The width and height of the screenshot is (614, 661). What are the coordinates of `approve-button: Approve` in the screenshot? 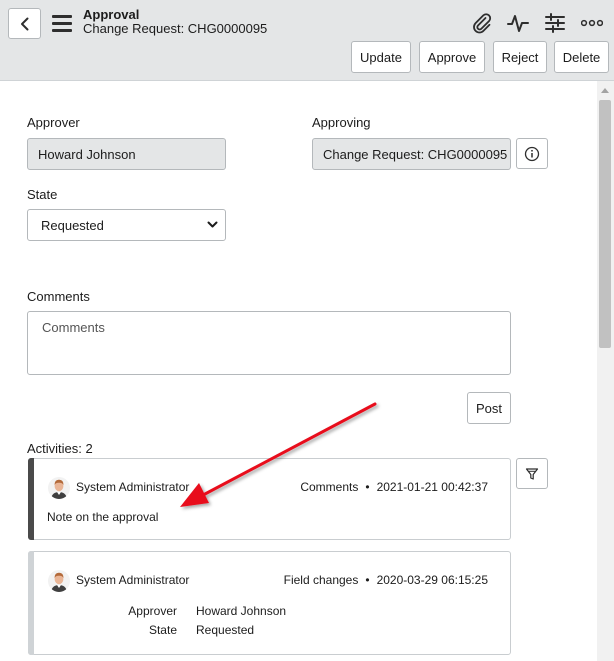 It's located at (452, 57).